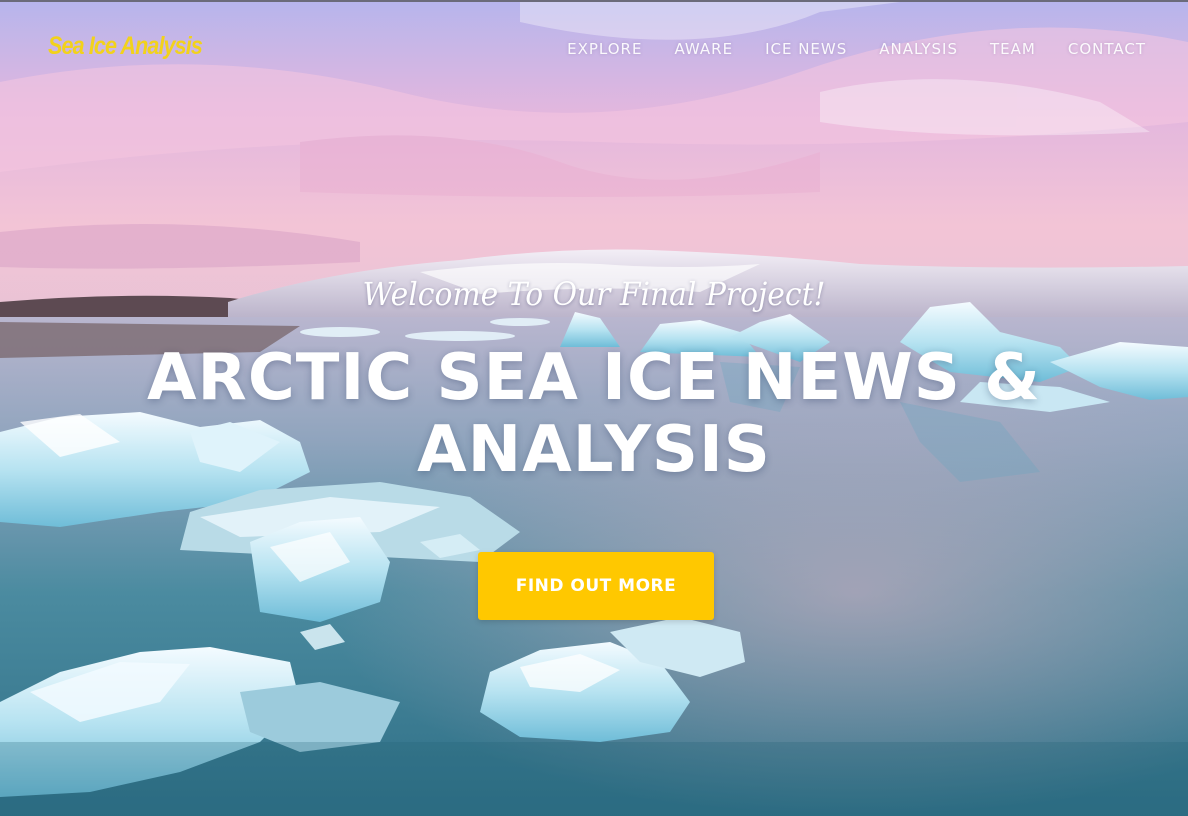 The height and width of the screenshot is (816, 1188). I want to click on nav-link-team: TEAM, so click(1013, 49).